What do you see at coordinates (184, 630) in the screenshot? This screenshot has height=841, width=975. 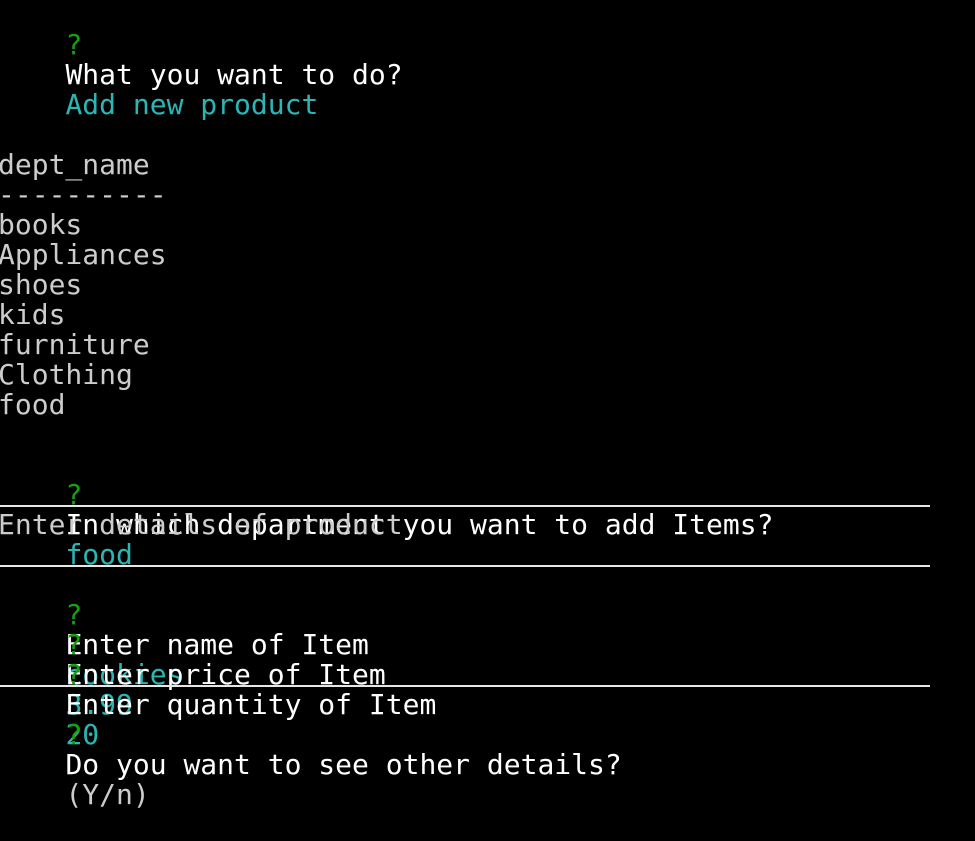 I see `prompt-name: ? Enter name of Item cookies` at bounding box center [184, 630].